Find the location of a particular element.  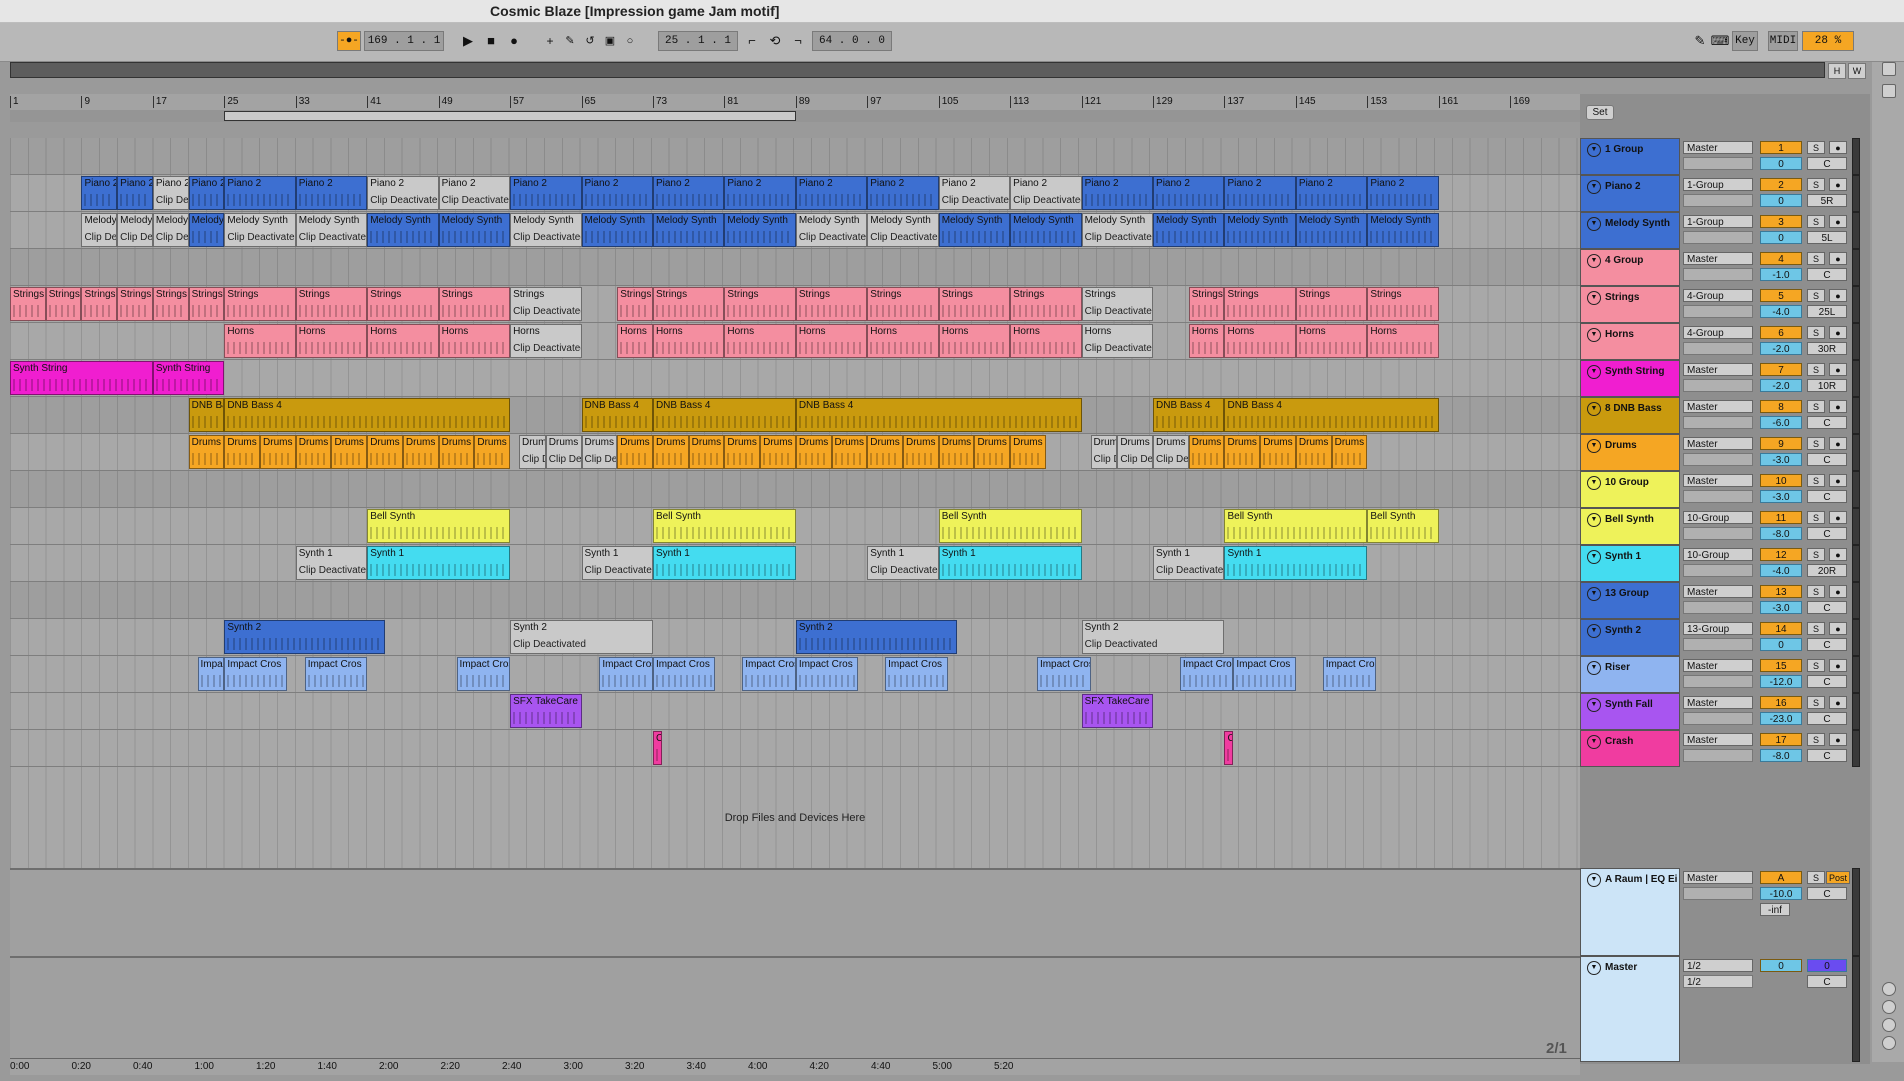

track-name: ▼ Horns is located at coordinates (1630, 341).